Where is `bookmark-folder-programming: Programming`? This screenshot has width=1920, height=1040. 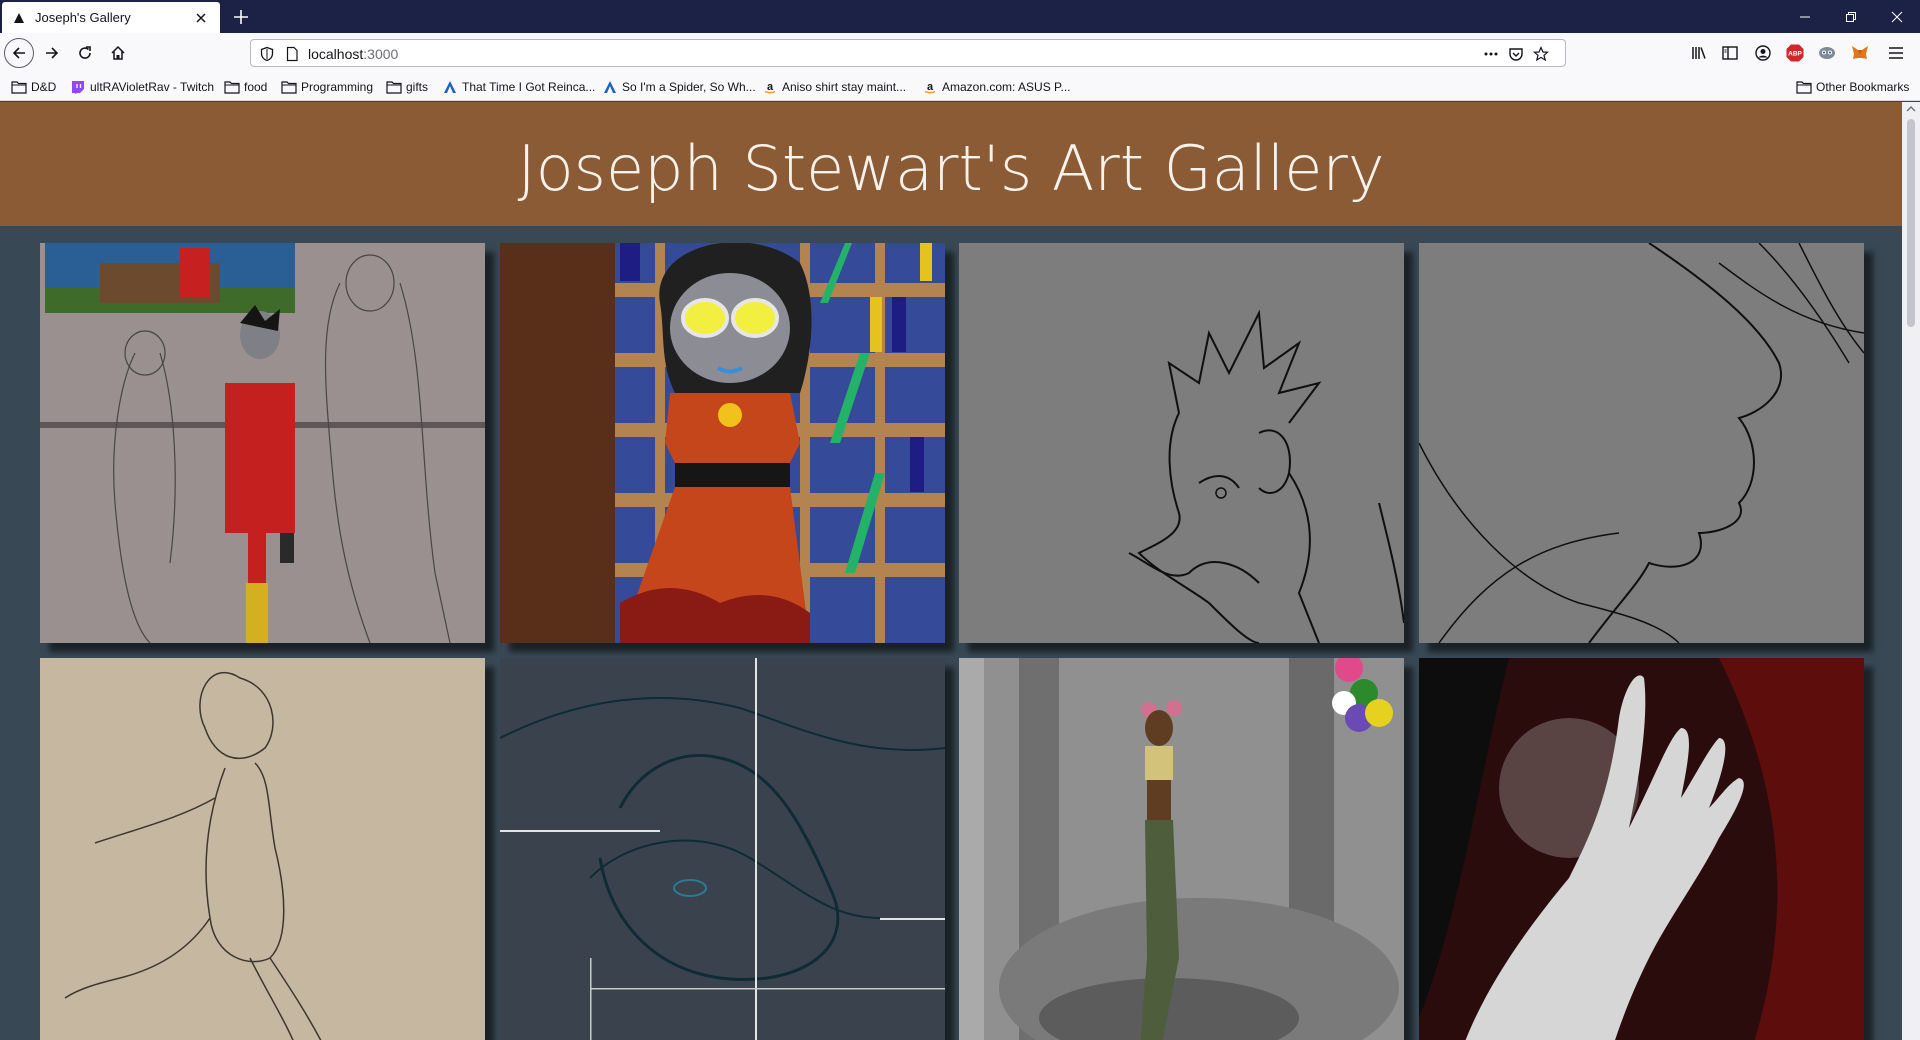
bookmark-folder-programming: Programming is located at coordinates (327, 87).